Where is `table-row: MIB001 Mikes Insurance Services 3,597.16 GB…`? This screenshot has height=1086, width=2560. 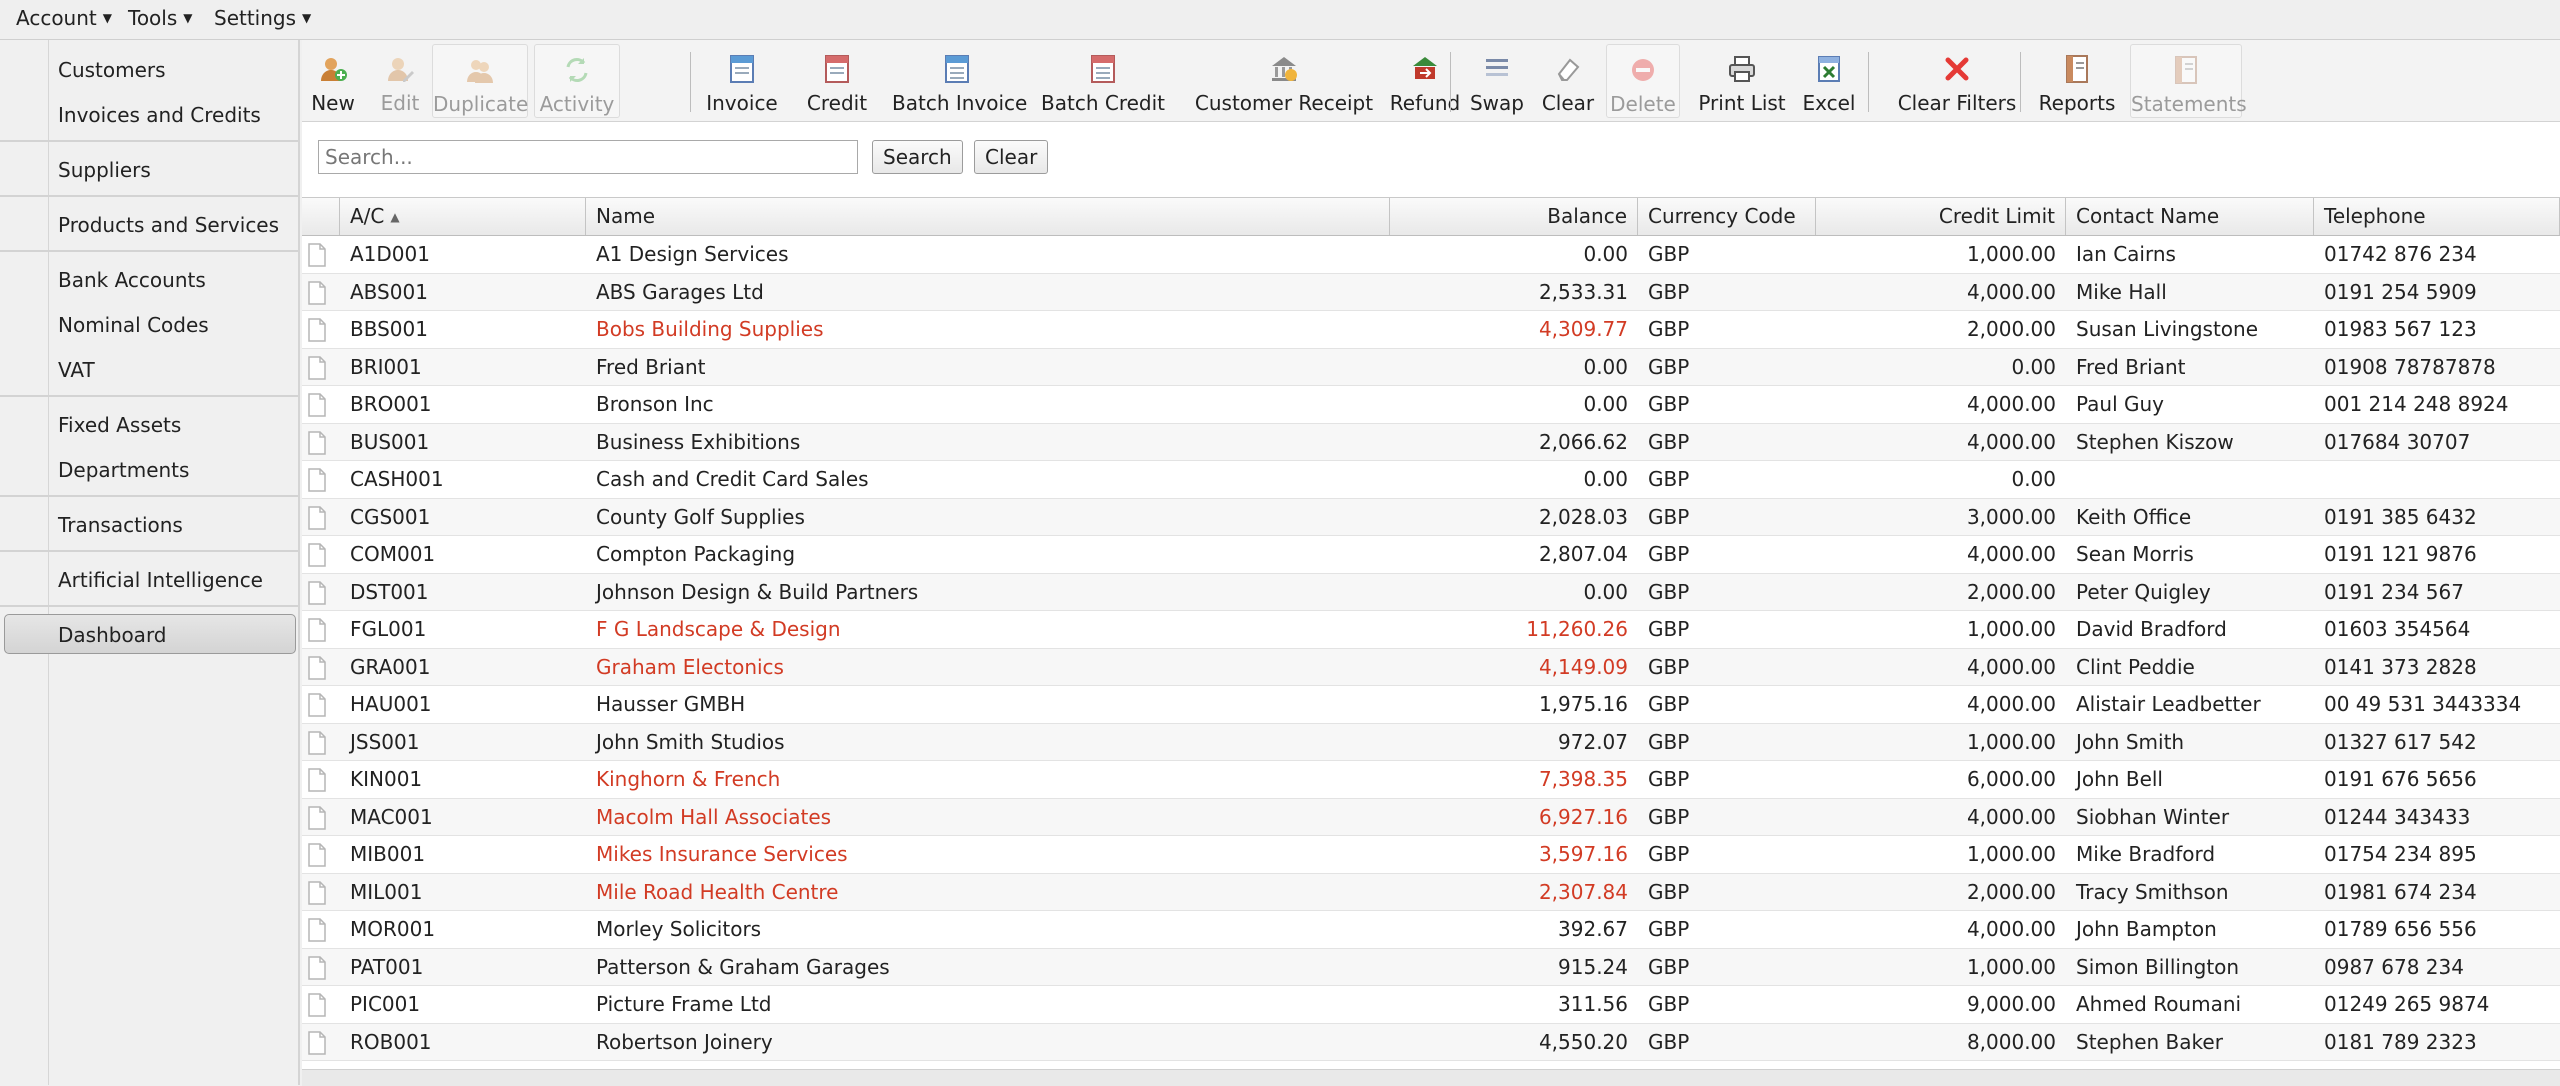 table-row: MIB001 Mikes Insurance Services 3,597.16 GB… is located at coordinates (1431, 855).